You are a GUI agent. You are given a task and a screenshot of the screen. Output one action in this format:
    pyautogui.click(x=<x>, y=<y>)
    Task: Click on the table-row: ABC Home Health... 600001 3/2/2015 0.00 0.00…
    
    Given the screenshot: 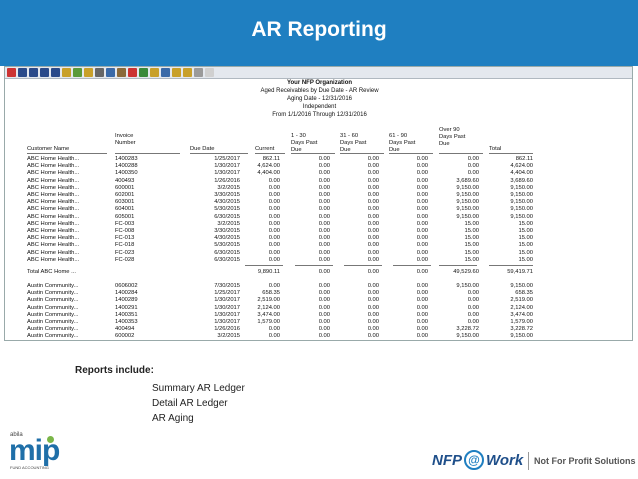 What is the action you would take?
    pyautogui.click(x=318, y=188)
    